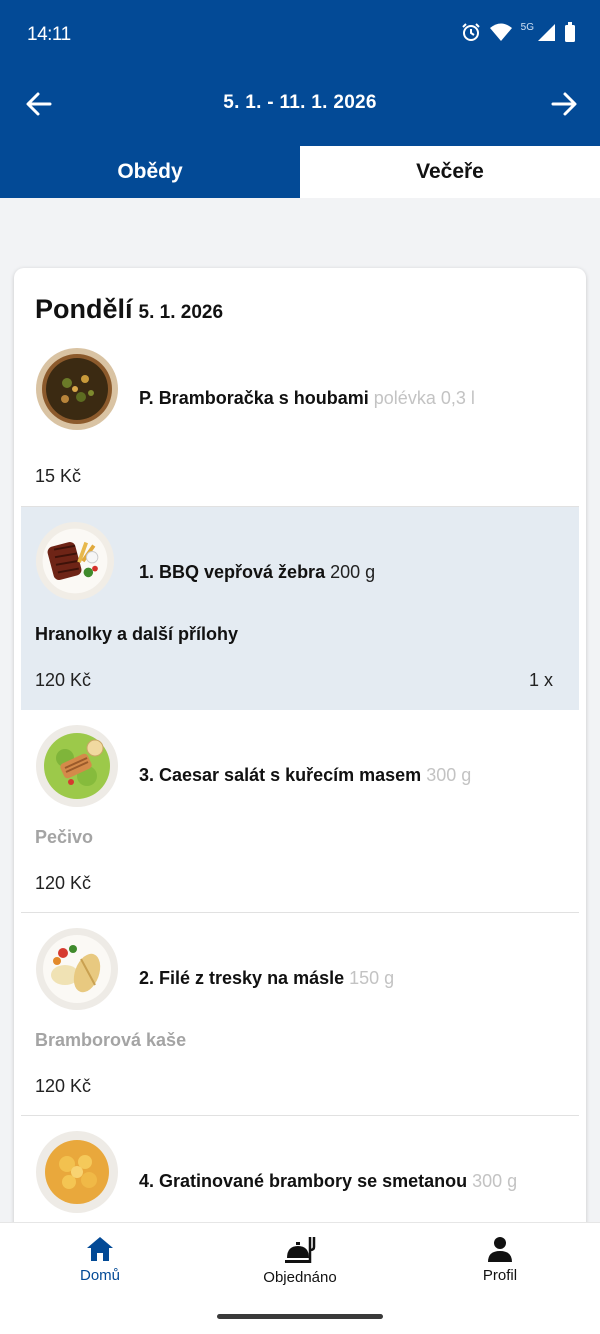  I want to click on arrow-right-icon, so click(564, 104).